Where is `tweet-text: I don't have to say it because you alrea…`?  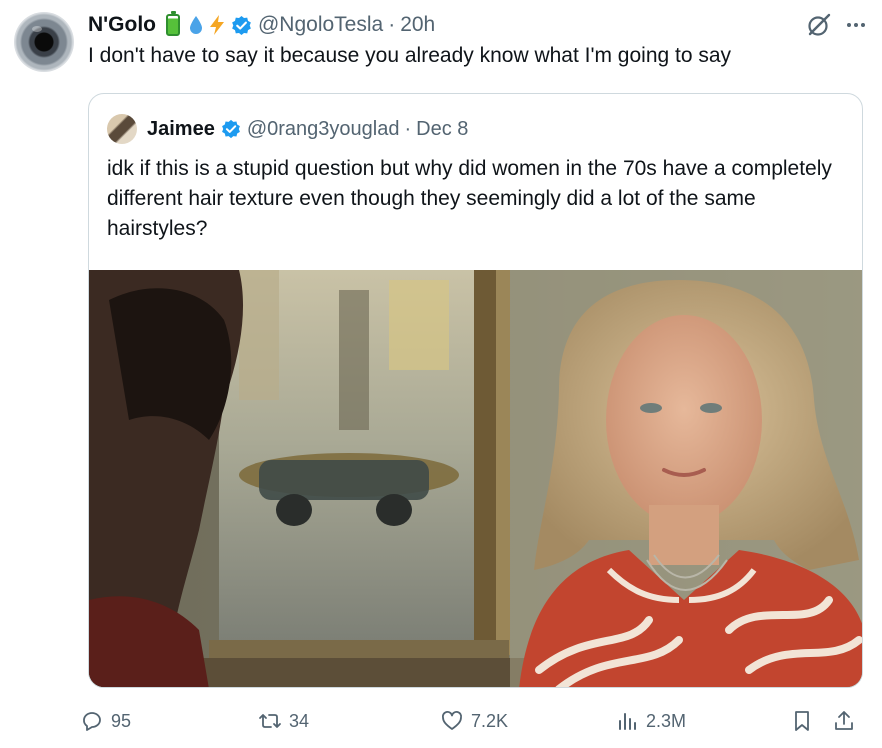
tweet-text: I don't have to say it because you alrea… is located at coordinates (410, 55).